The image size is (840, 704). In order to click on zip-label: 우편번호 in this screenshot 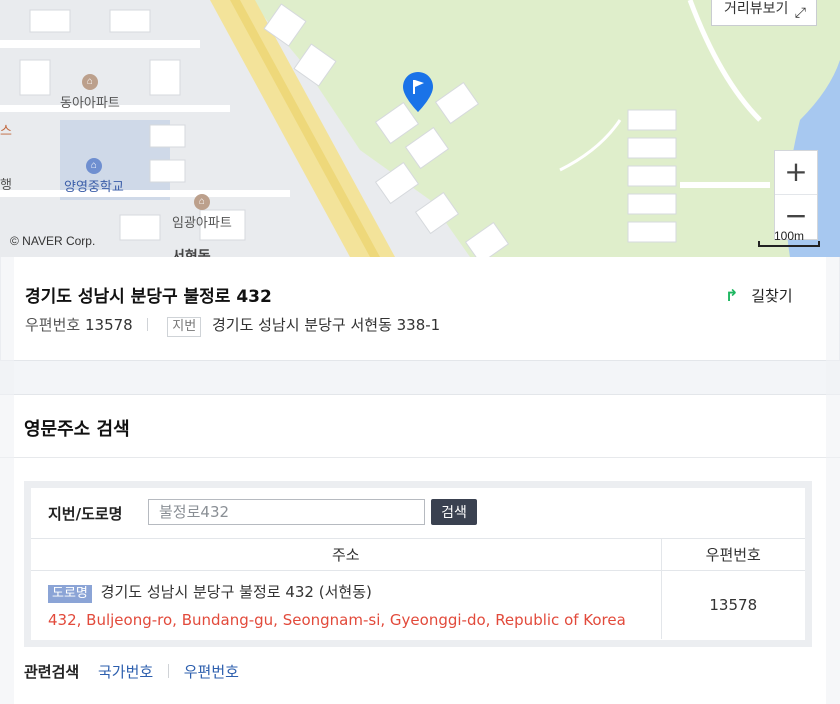, I will do `click(53, 325)`.